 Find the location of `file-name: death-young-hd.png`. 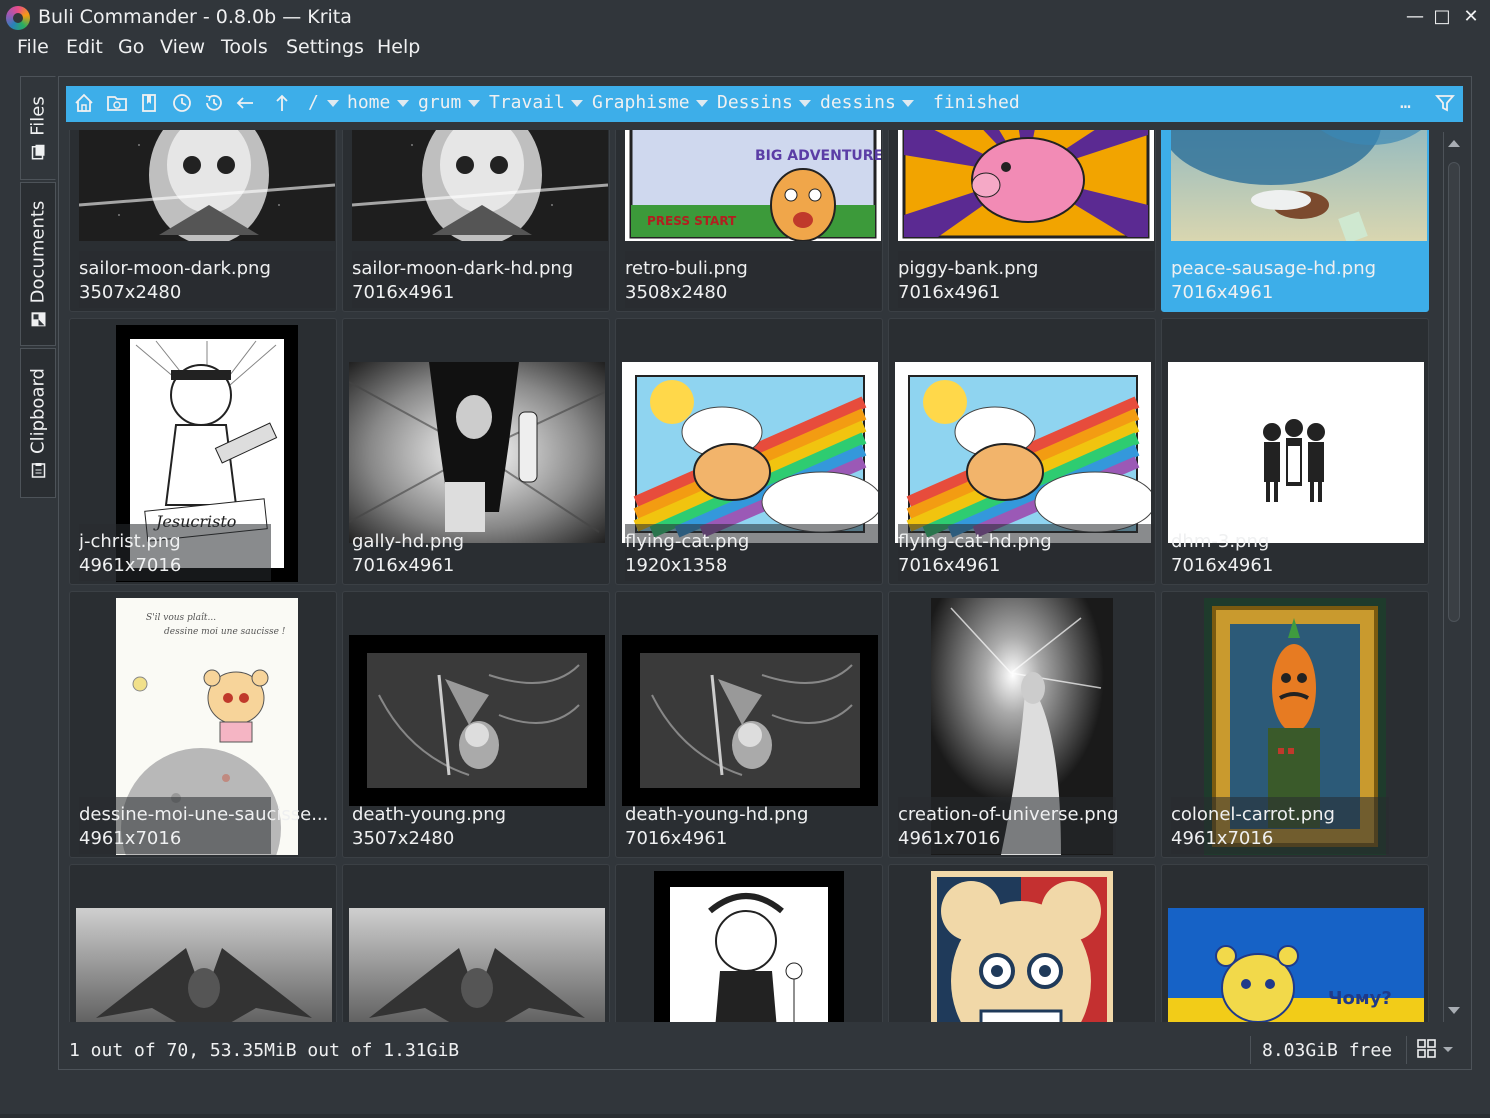

file-name: death-young-hd.png is located at coordinates (717, 814).